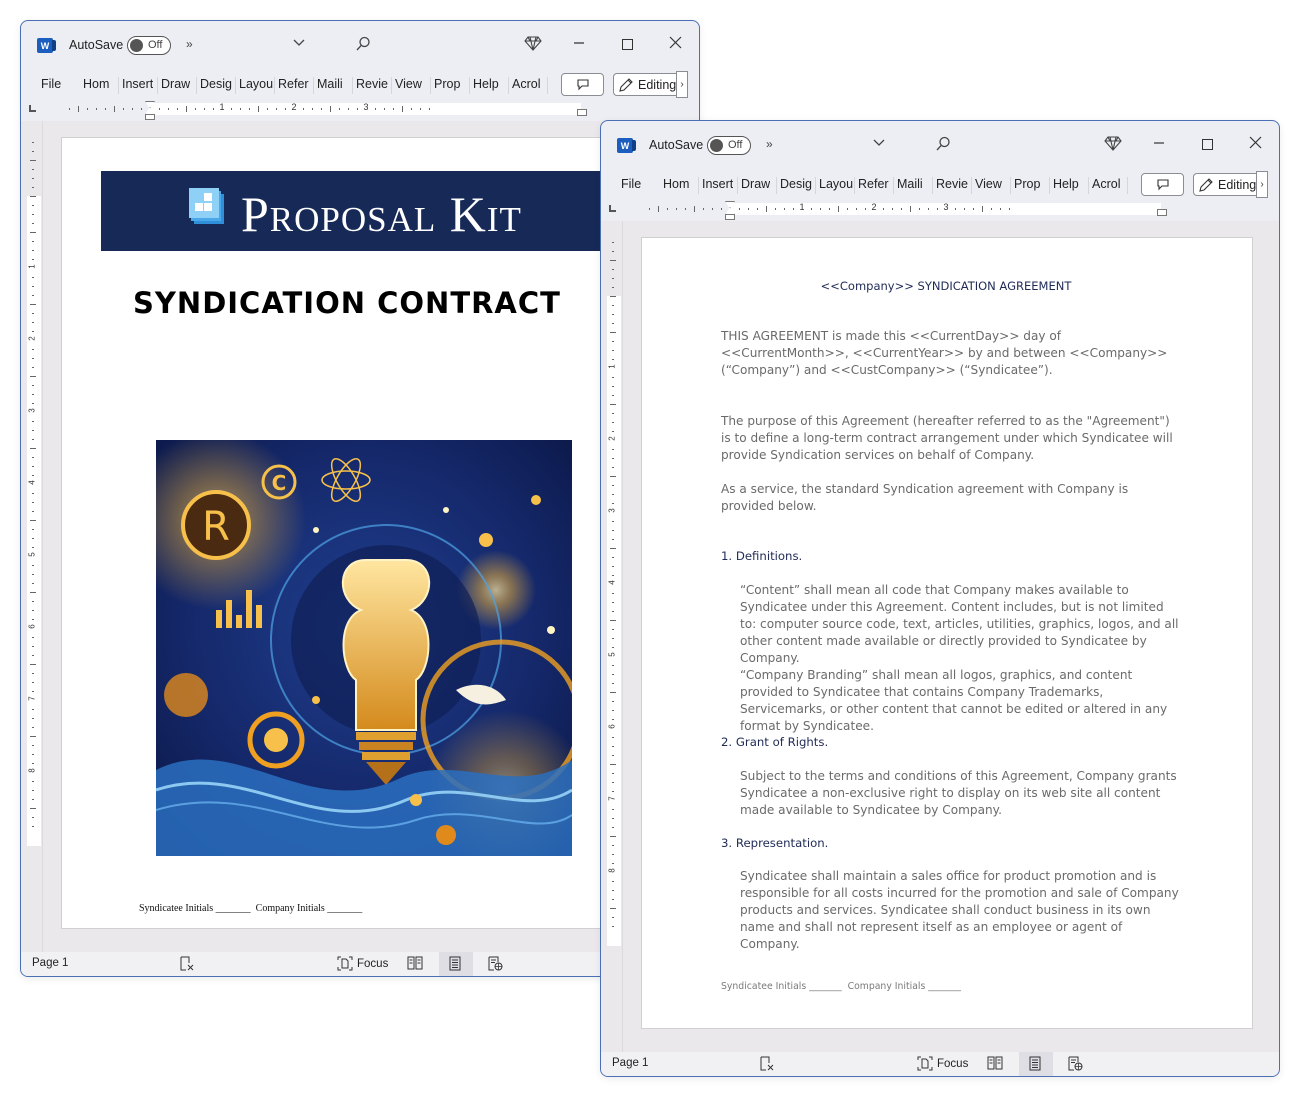 This screenshot has height=1100, width=1300. What do you see at coordinates (1237, 184) in the screenshot?
I see `editing-label: Editing` at bounding box center [1237, 184].